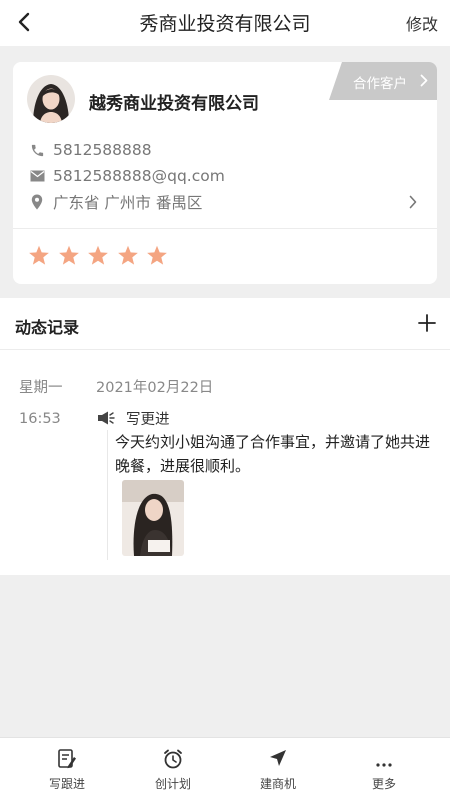 The image size is (450, 800). What do you see at coordinates (51, 99) in the screenshot?
I see `avatar` at bounding box center [51, 99].